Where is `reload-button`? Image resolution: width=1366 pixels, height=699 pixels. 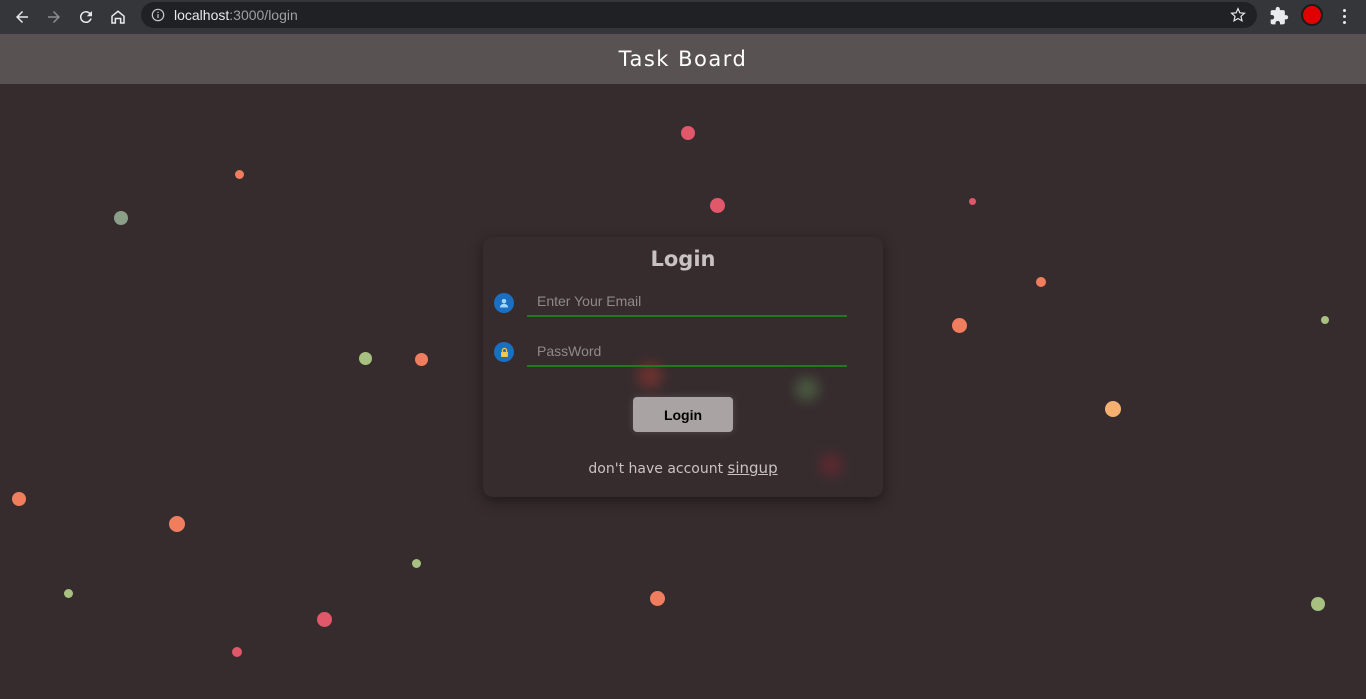
reload-button is located at coordinates (86, 17).